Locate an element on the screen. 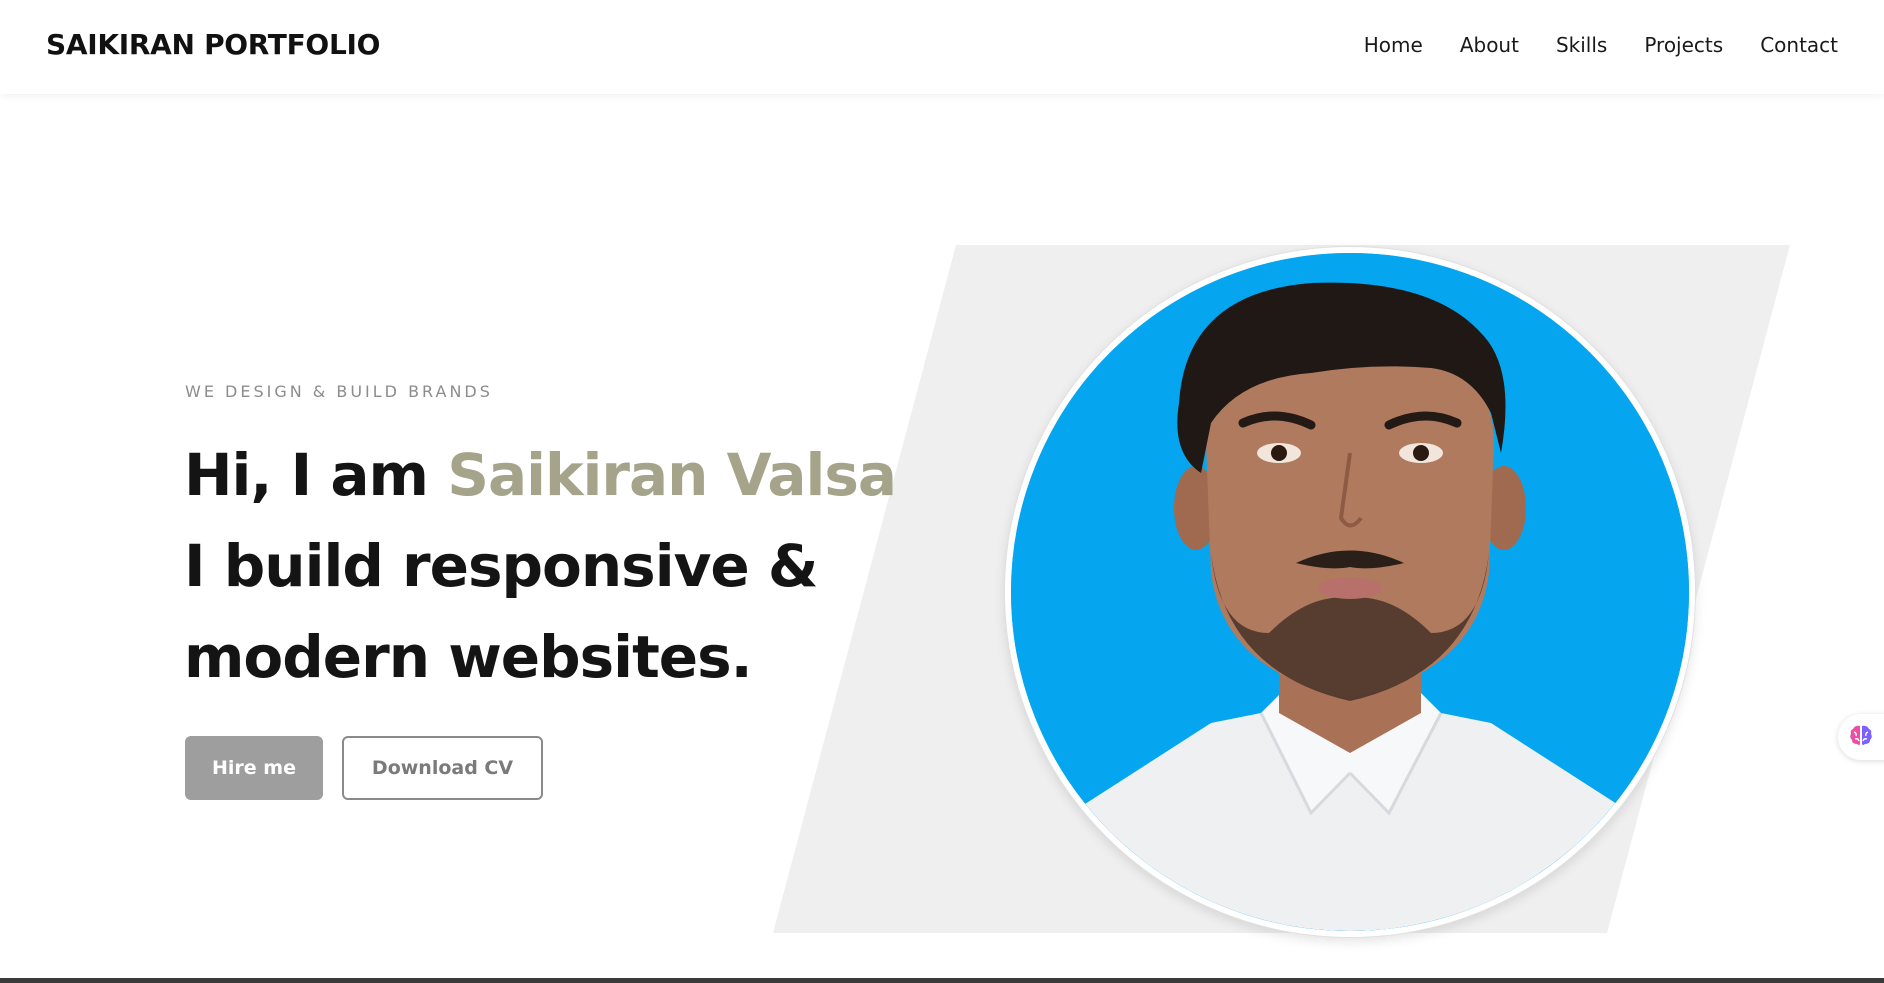  headline-line-1: Hi, I am Saikiran Valsa is located at coordinates (544, 475).